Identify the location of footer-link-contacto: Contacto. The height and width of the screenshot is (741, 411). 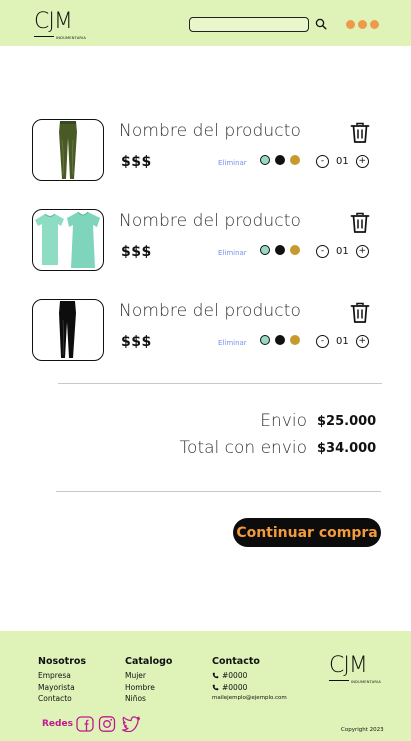
(62, 699).